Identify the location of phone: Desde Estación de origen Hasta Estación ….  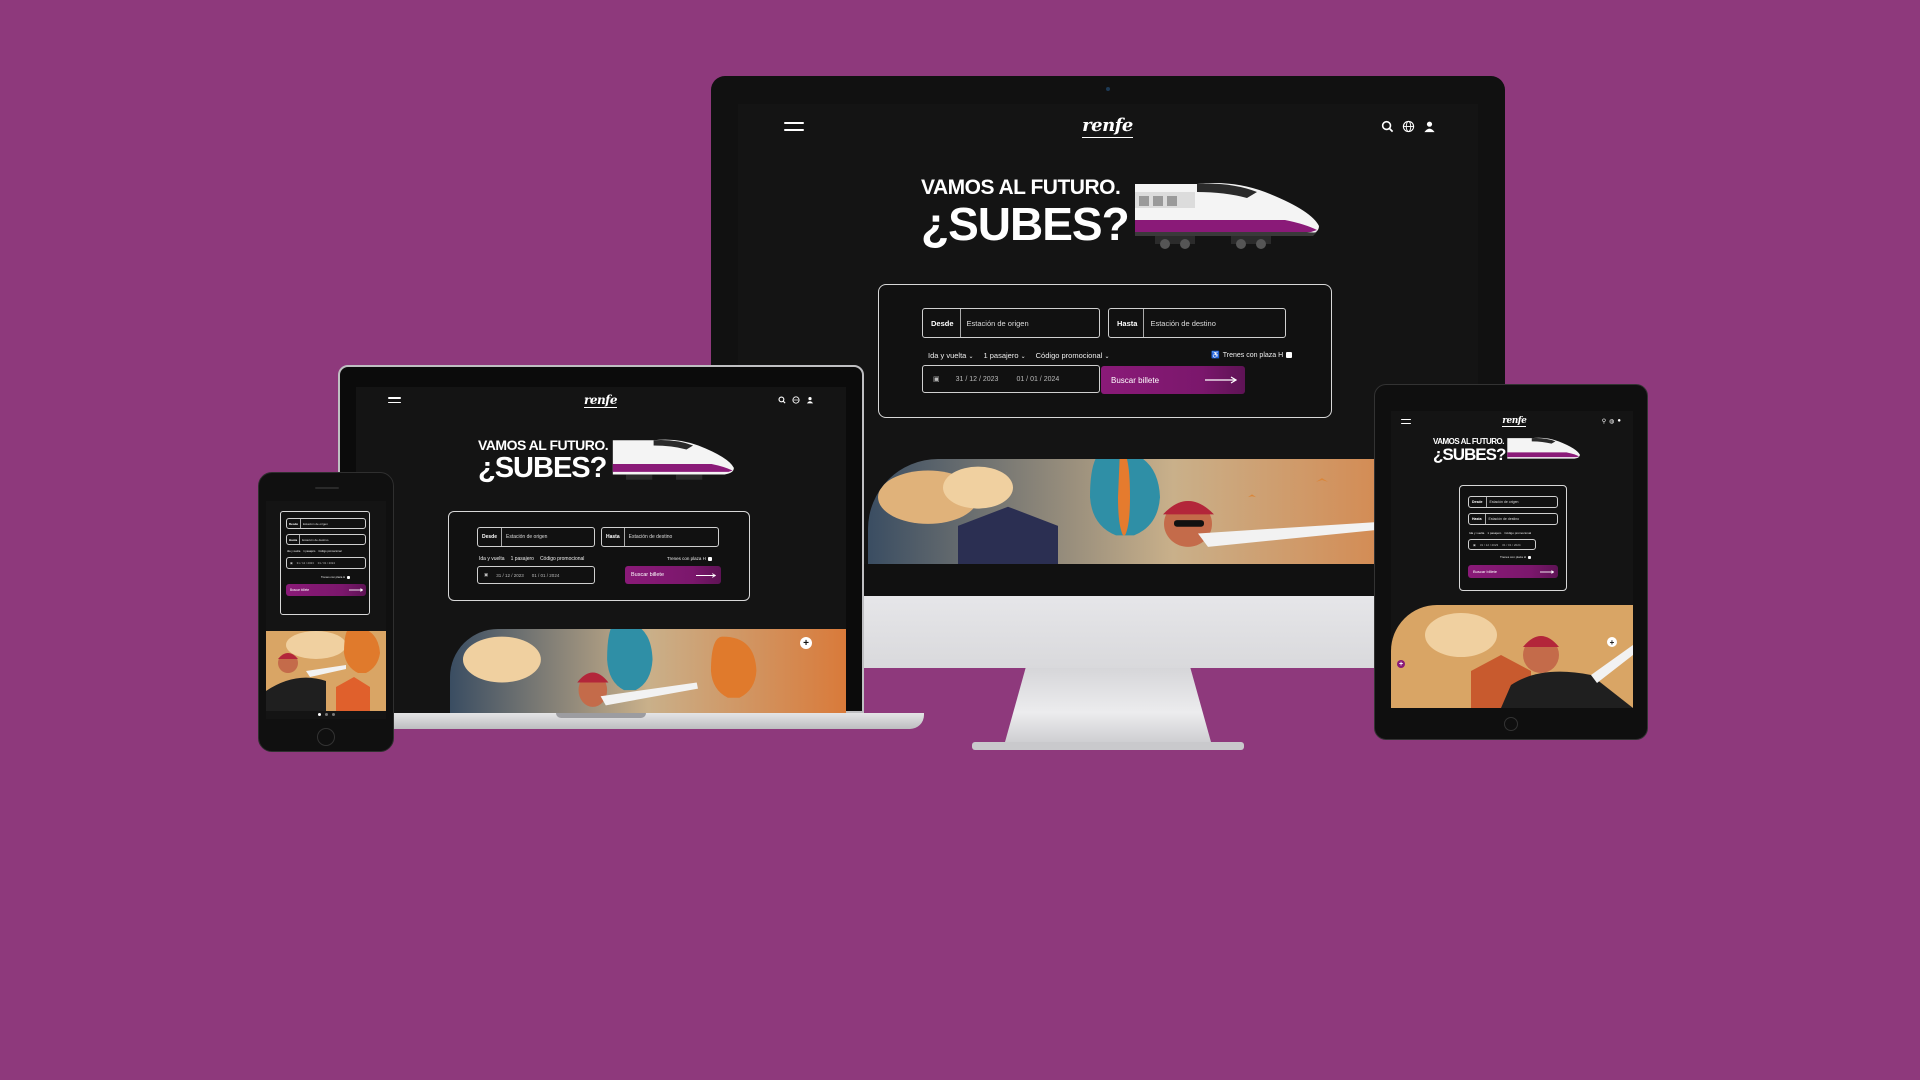
(326, 612).